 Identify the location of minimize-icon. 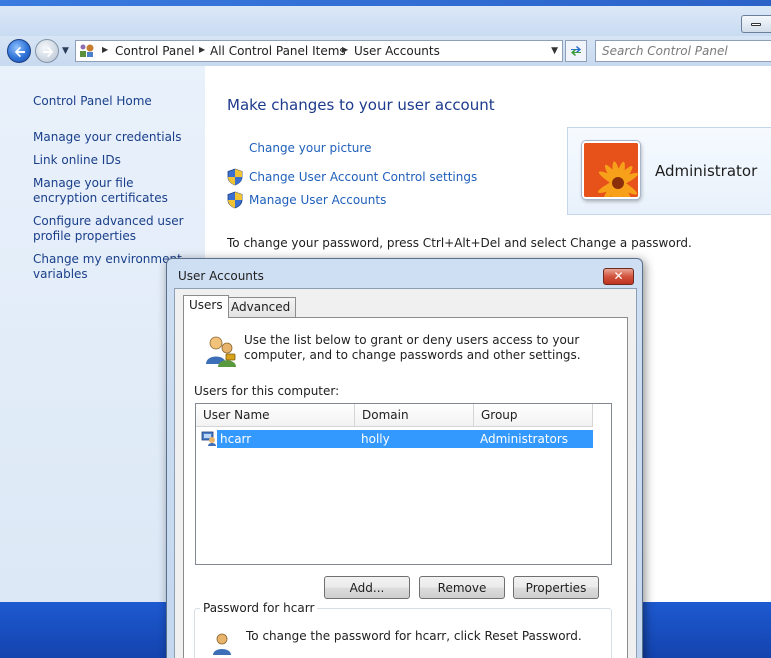
(756, 24).